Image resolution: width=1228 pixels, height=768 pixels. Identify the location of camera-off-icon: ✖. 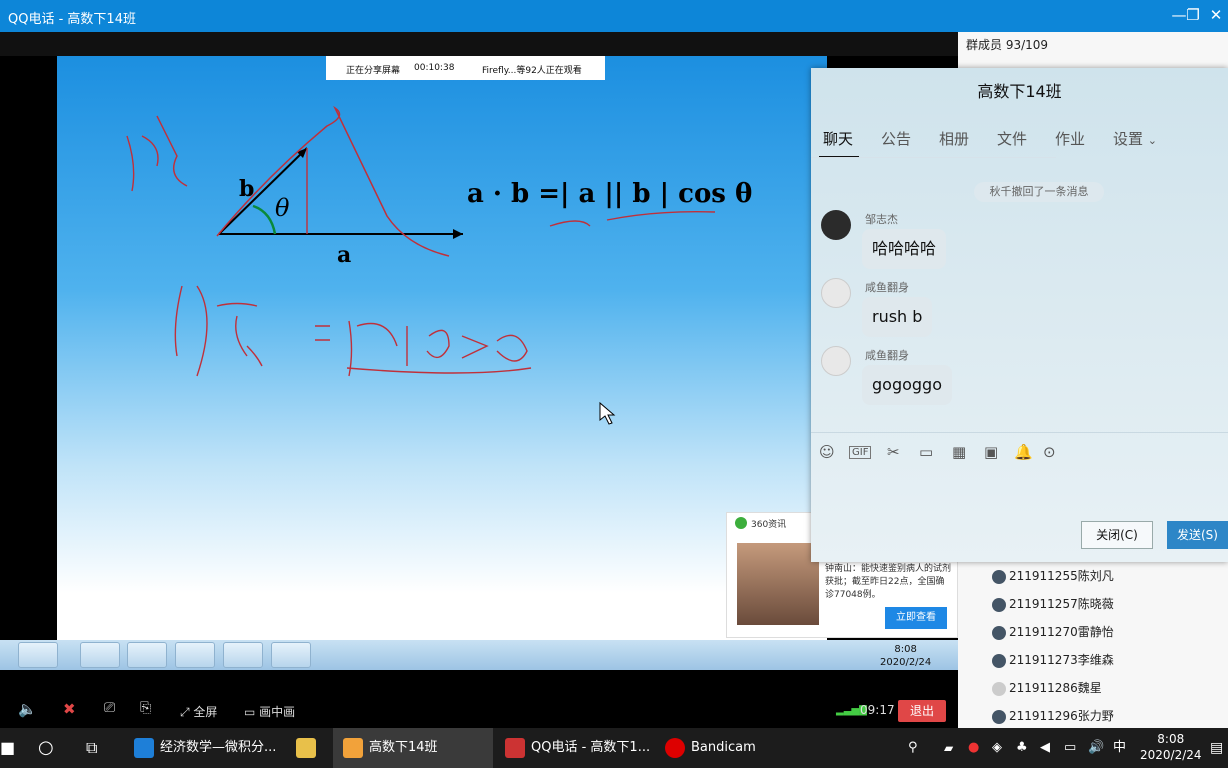
(69, 709).